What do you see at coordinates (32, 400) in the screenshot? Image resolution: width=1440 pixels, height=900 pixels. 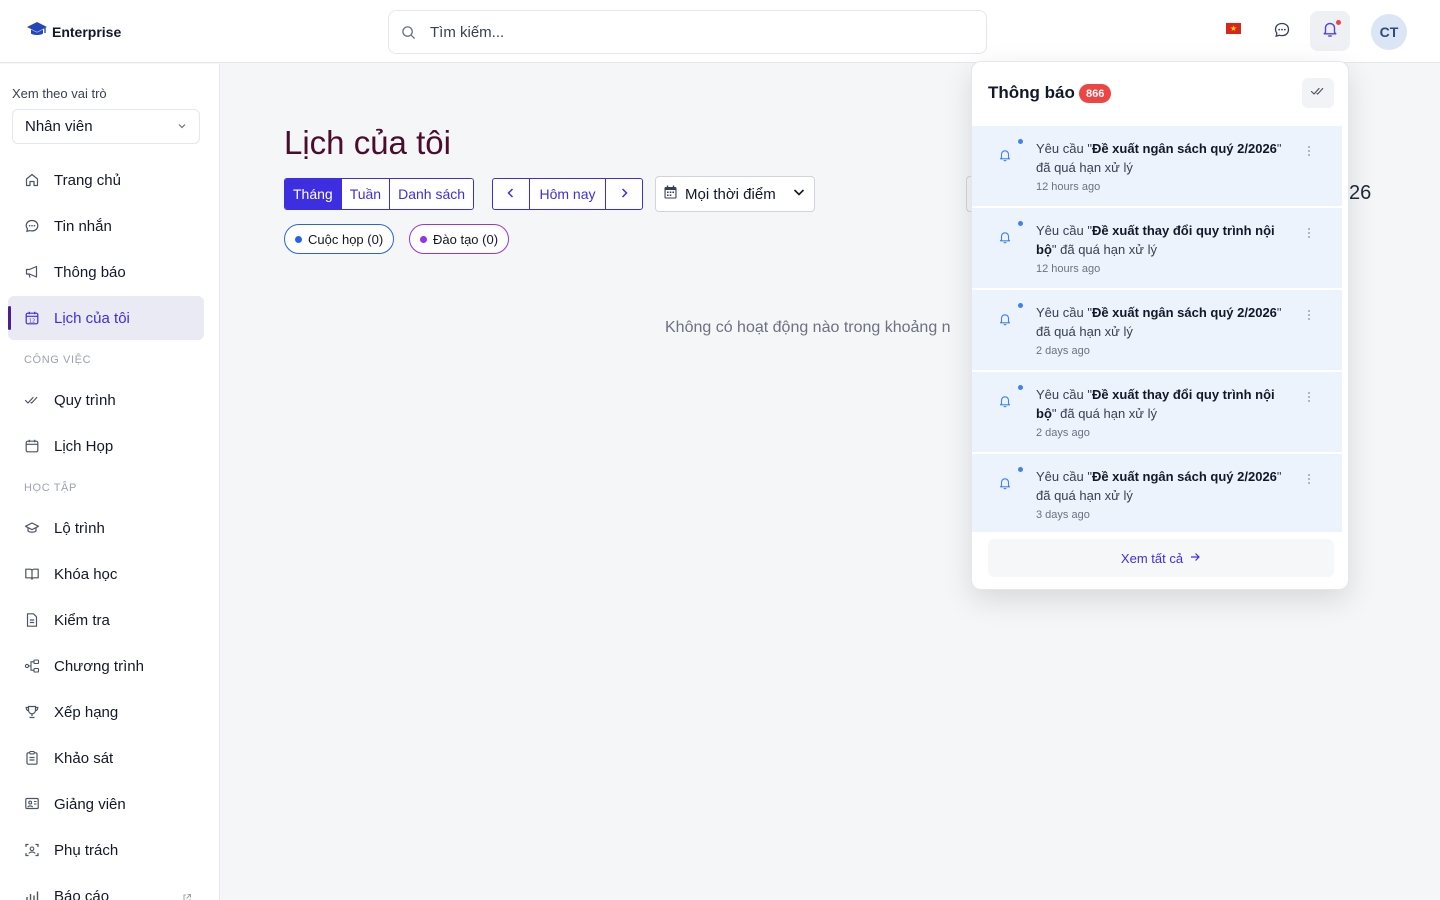 I see `checks-icon` at bounding box center [32, 400].